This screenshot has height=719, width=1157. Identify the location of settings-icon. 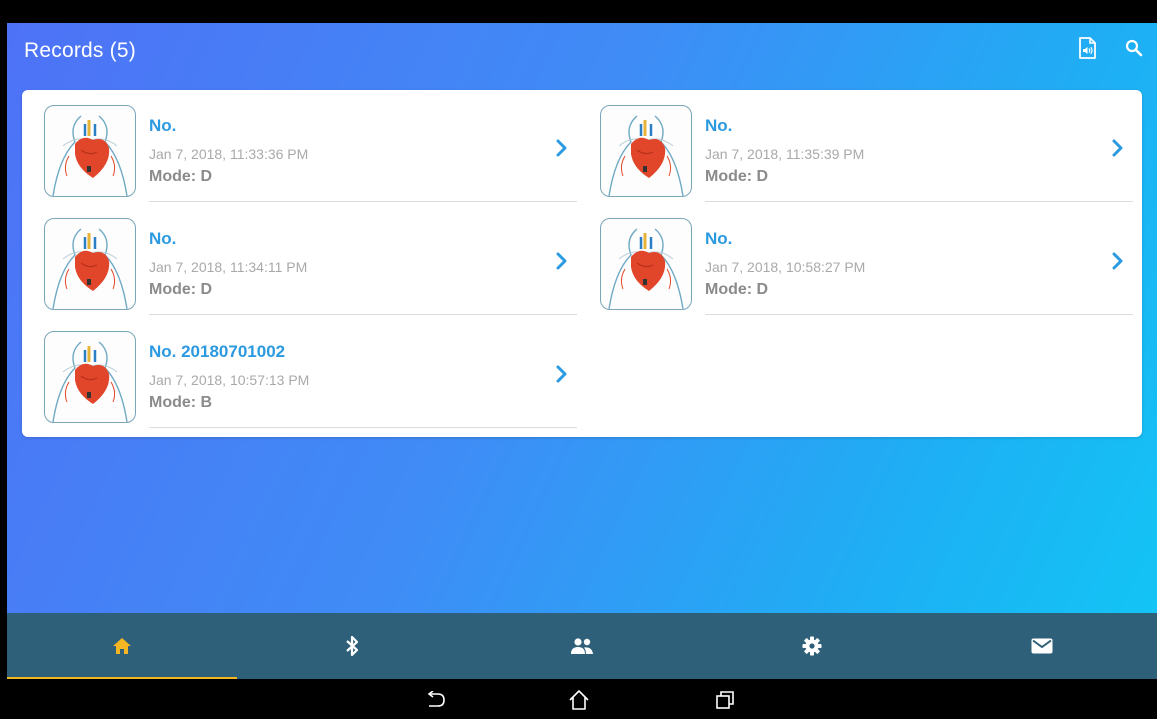
(812, 646).